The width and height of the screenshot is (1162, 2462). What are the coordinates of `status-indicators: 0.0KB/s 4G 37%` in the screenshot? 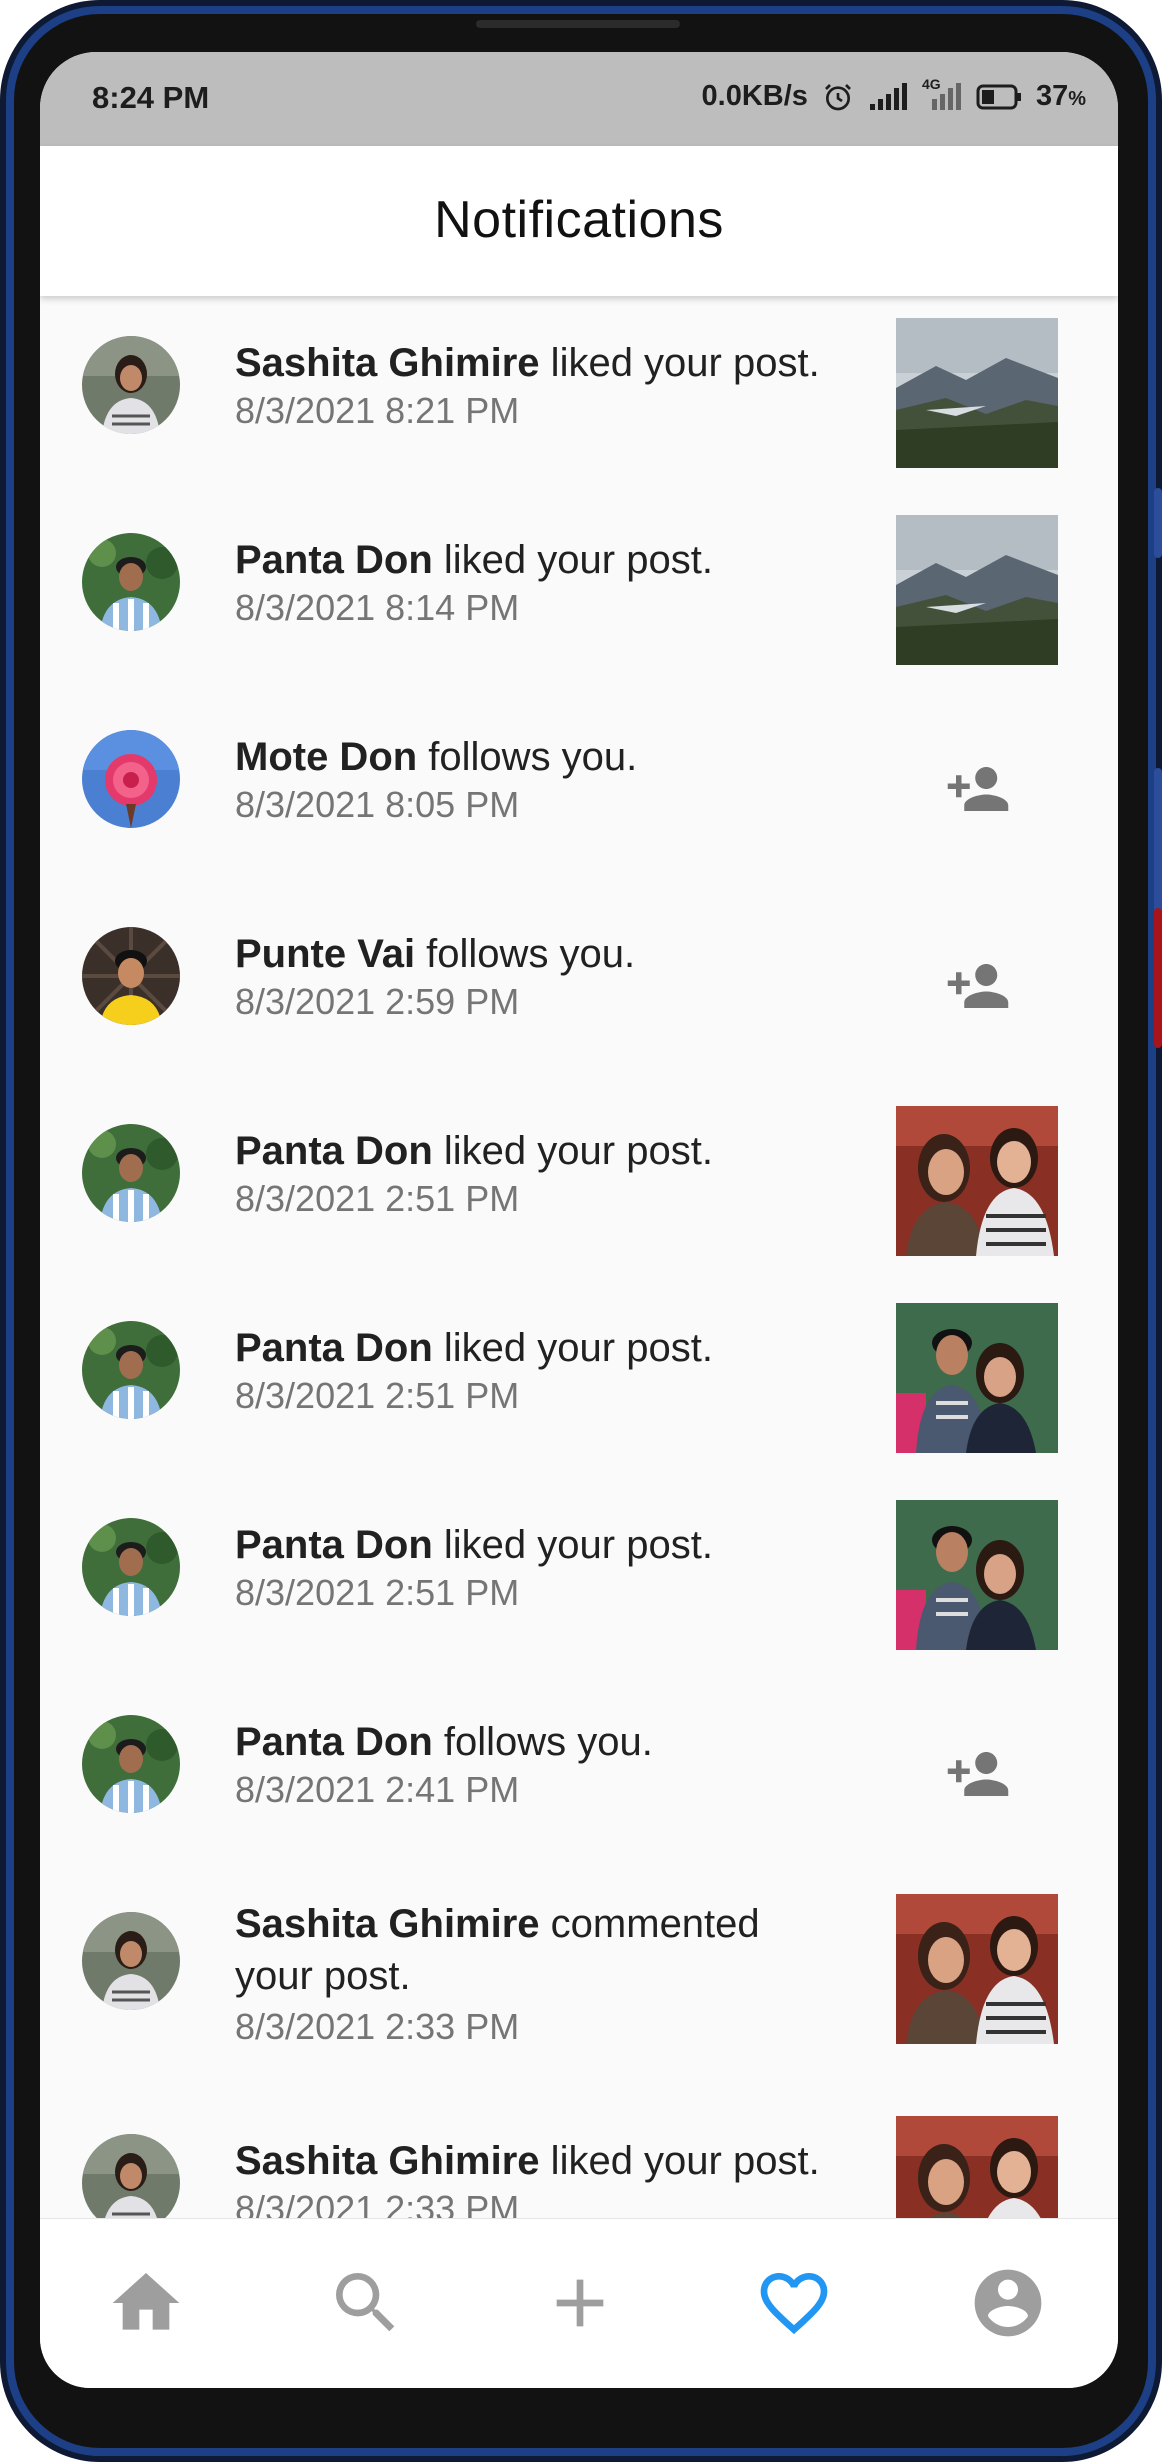 It's located at (893, 94).